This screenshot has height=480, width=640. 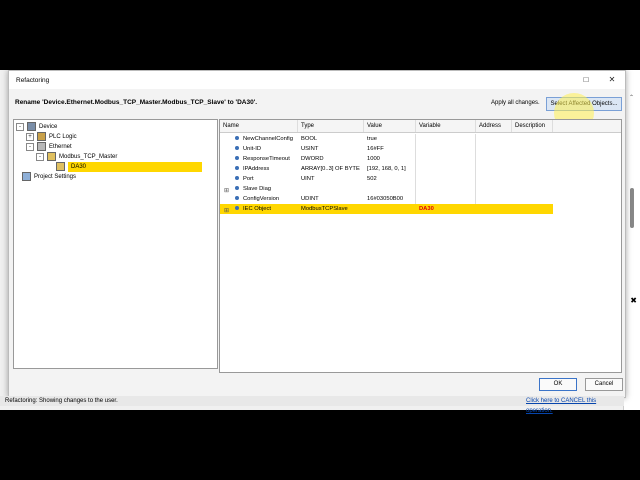 I want to click on column-header-type: Type, so click(x=331, y=126).